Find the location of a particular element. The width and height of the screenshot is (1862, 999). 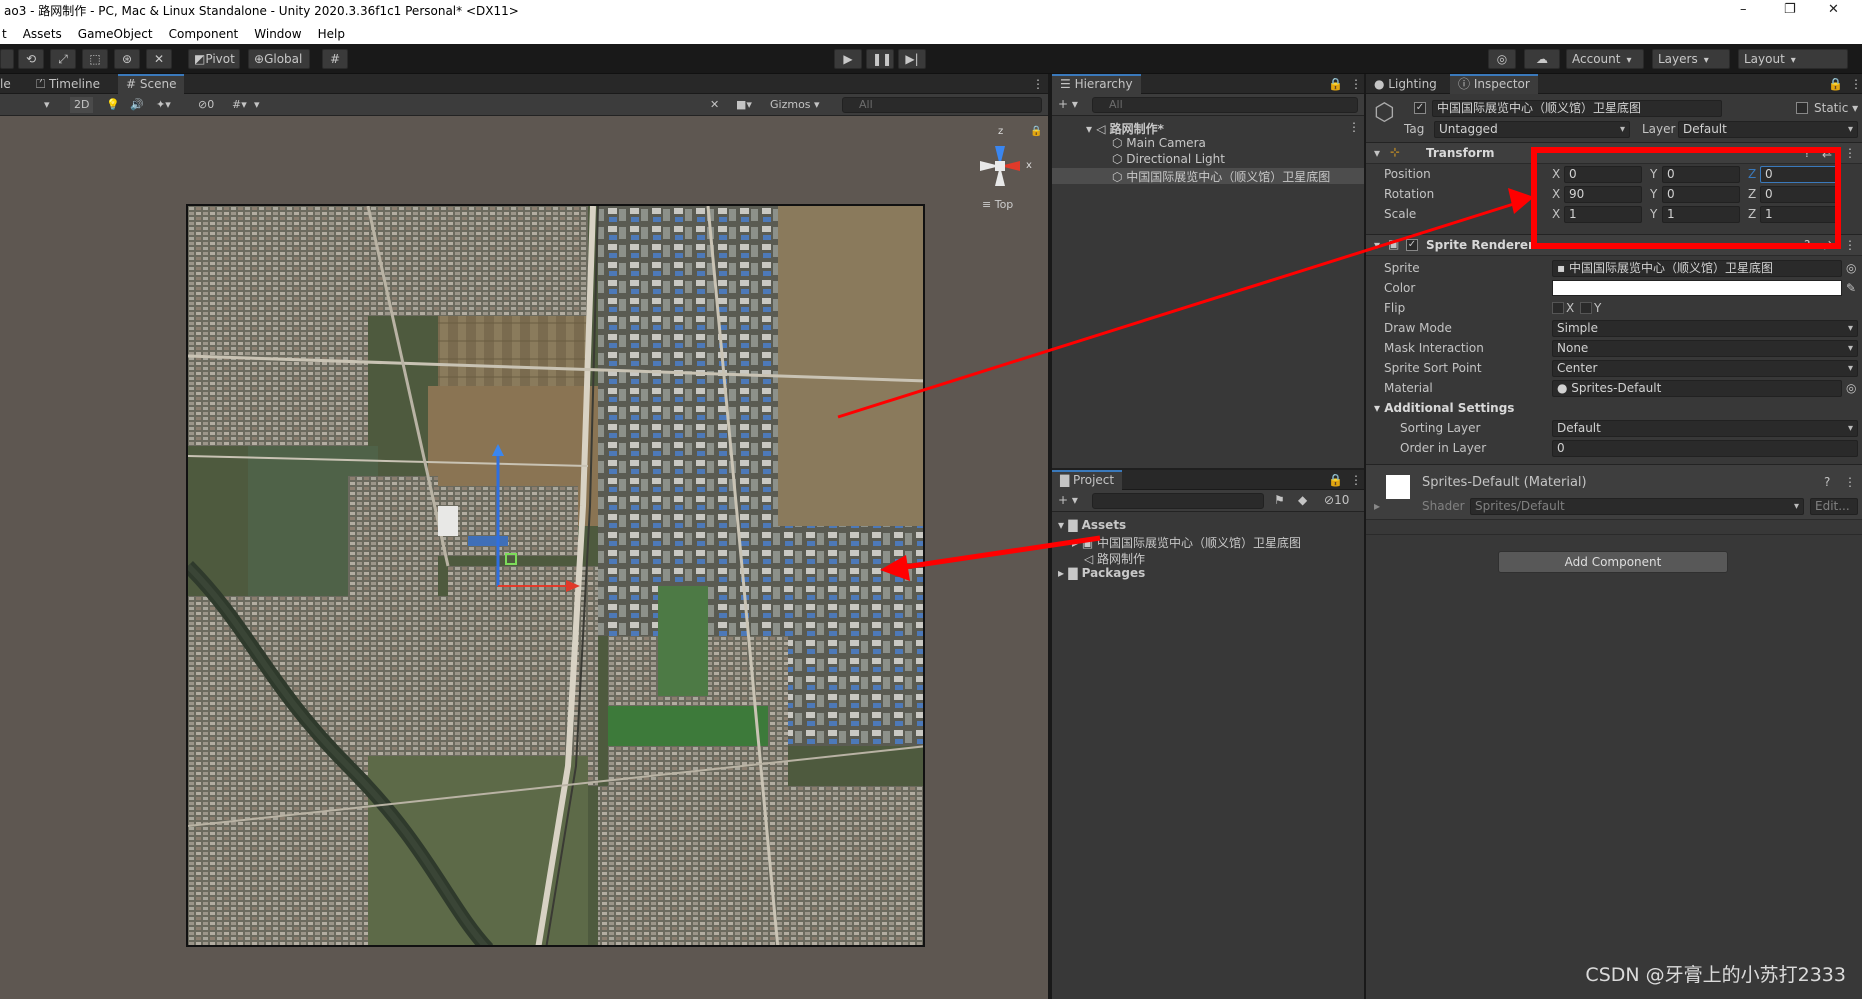

annotation-arrowhead-lower is located at coordinates (895, 568).